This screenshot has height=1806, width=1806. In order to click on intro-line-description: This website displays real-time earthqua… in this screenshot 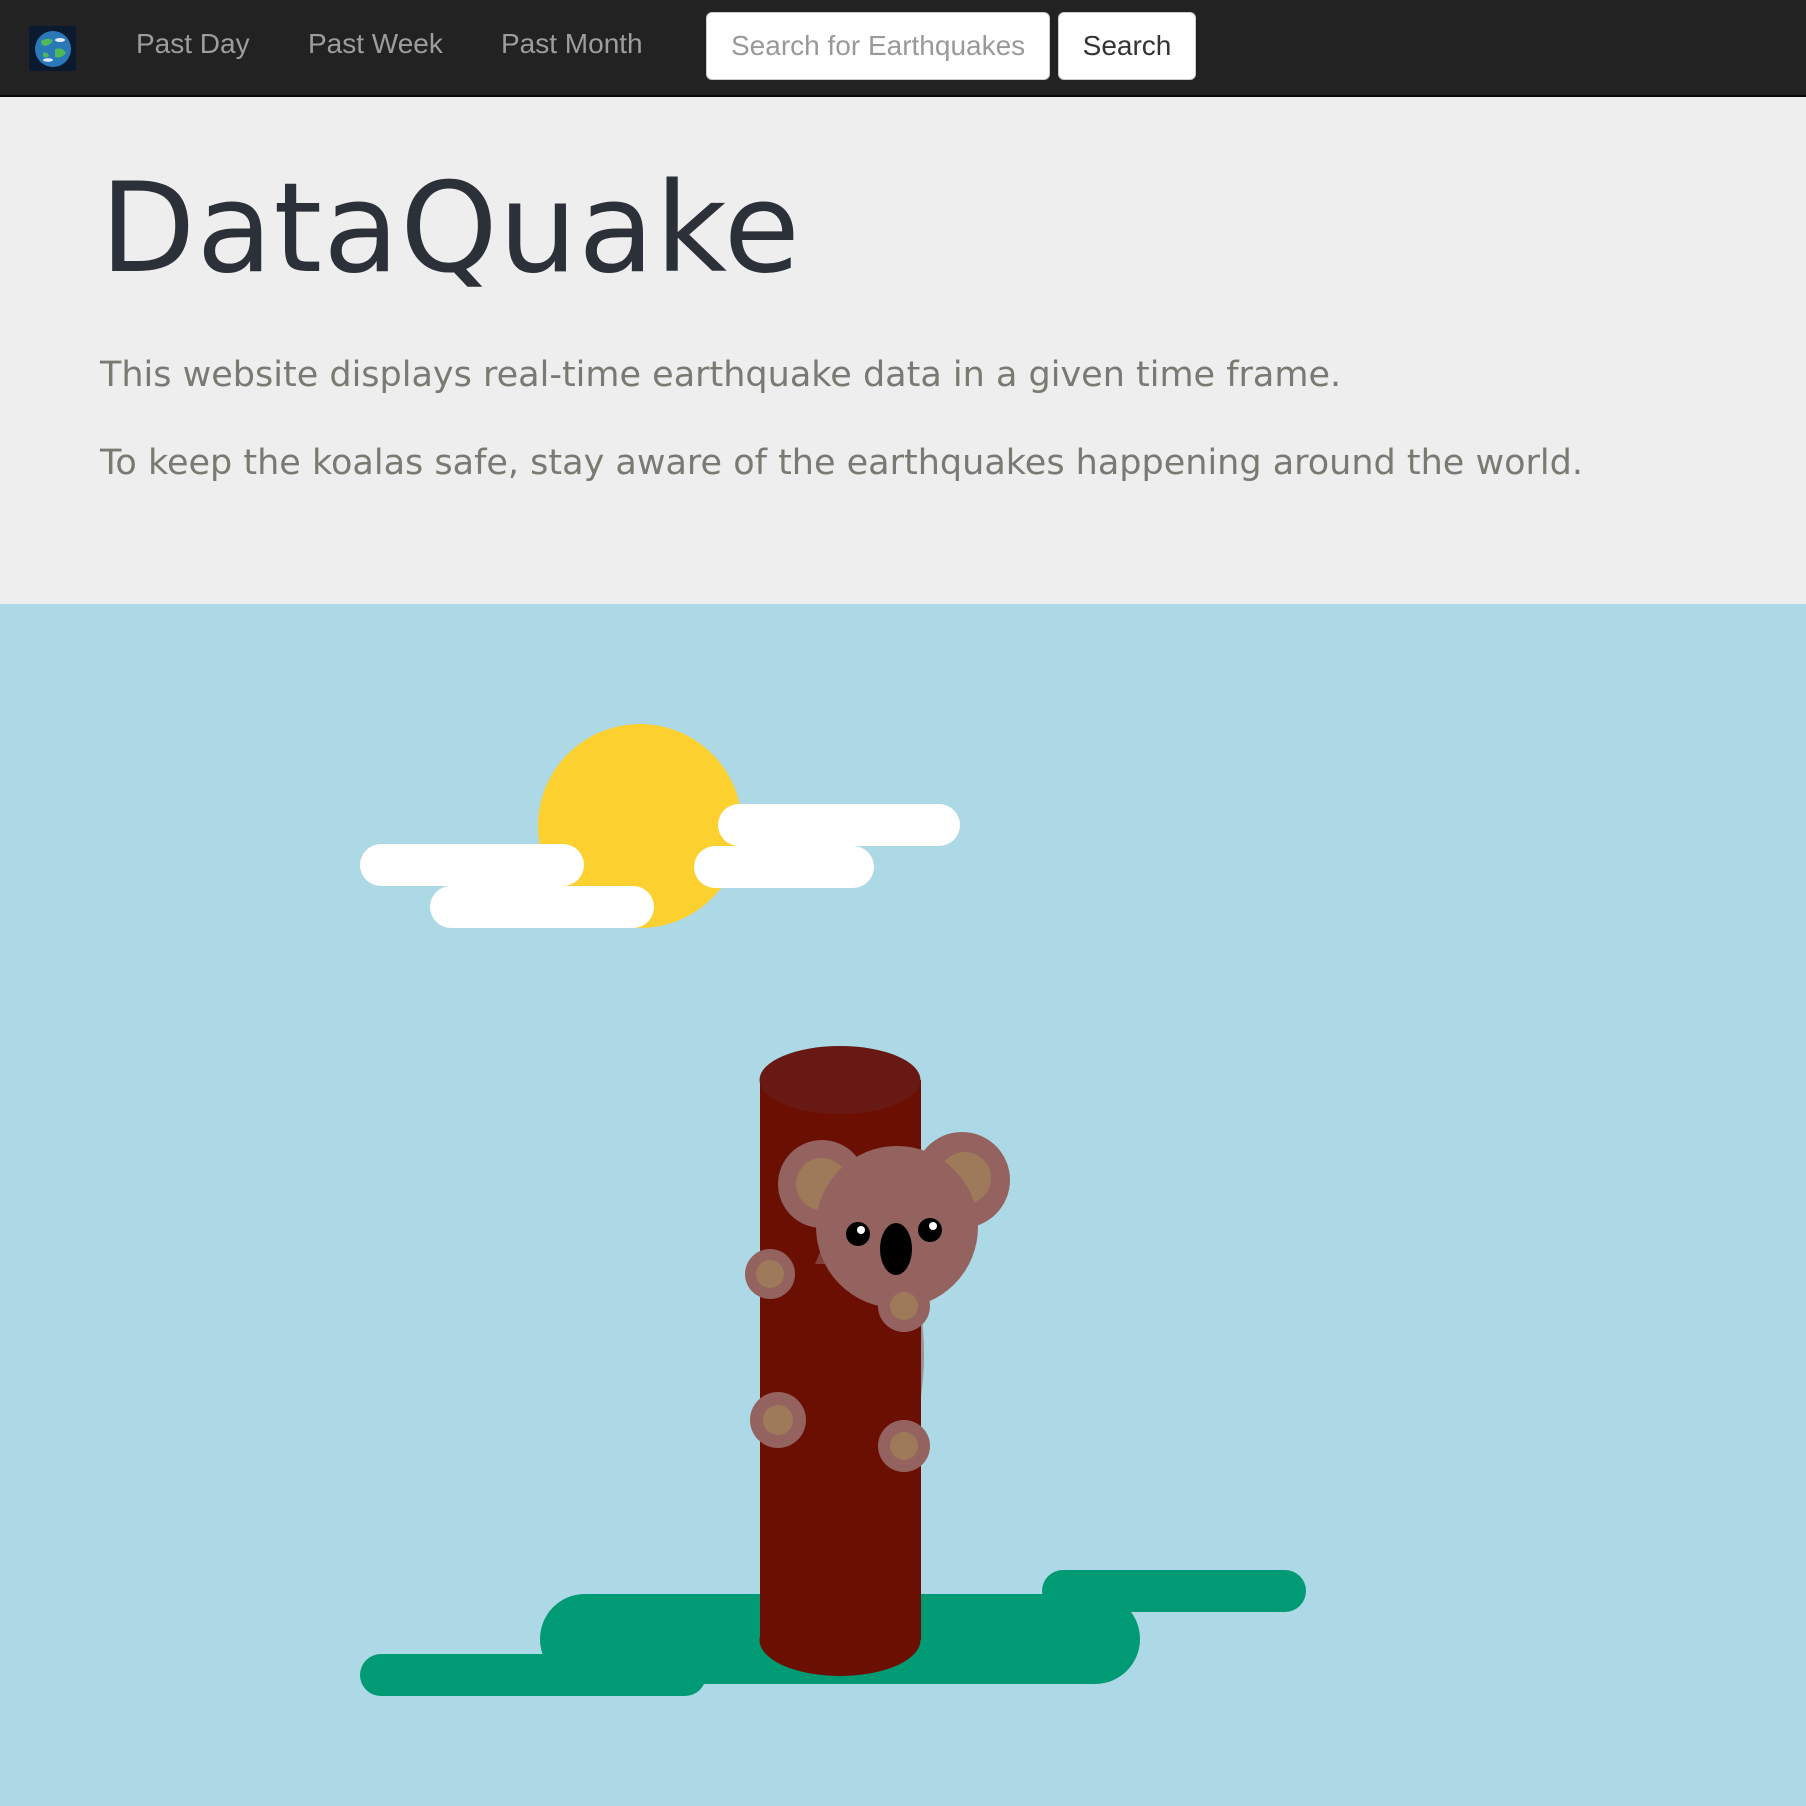, I will do `click(721, 375)`.